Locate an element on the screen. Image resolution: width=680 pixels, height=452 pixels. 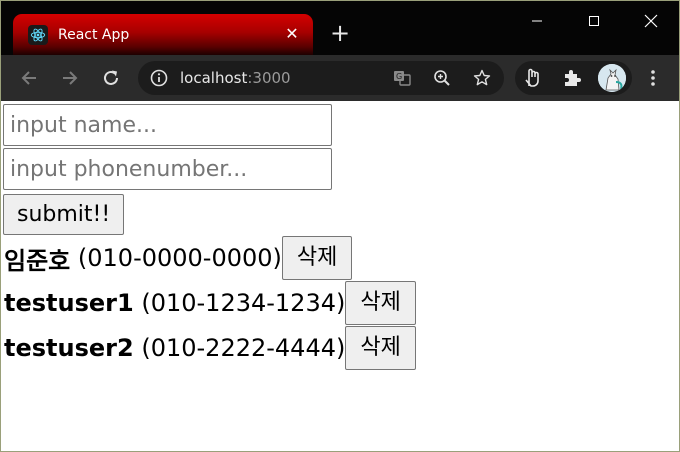
contact-name: testuser1 is located at coordinates (69, 303).